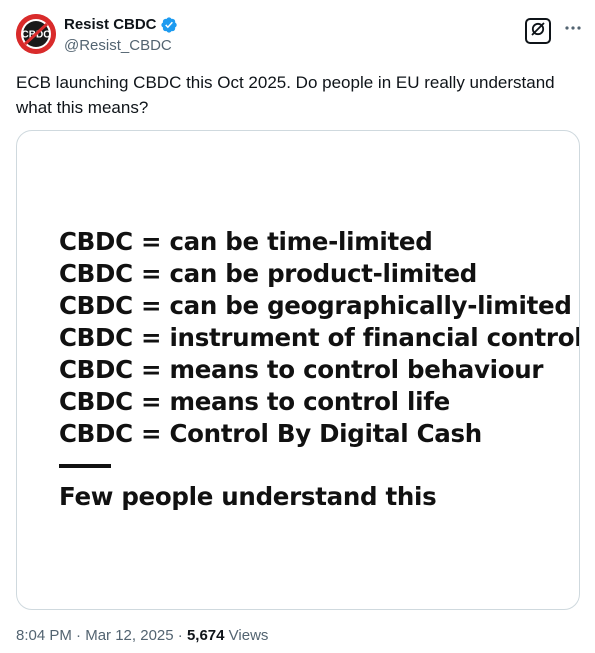 The image size is (595, 653). What do you see at coordinates (129, 635) in the screenshot?
I see `tweet-date: Mar 12, 2025` at bounding box center [129, 635].